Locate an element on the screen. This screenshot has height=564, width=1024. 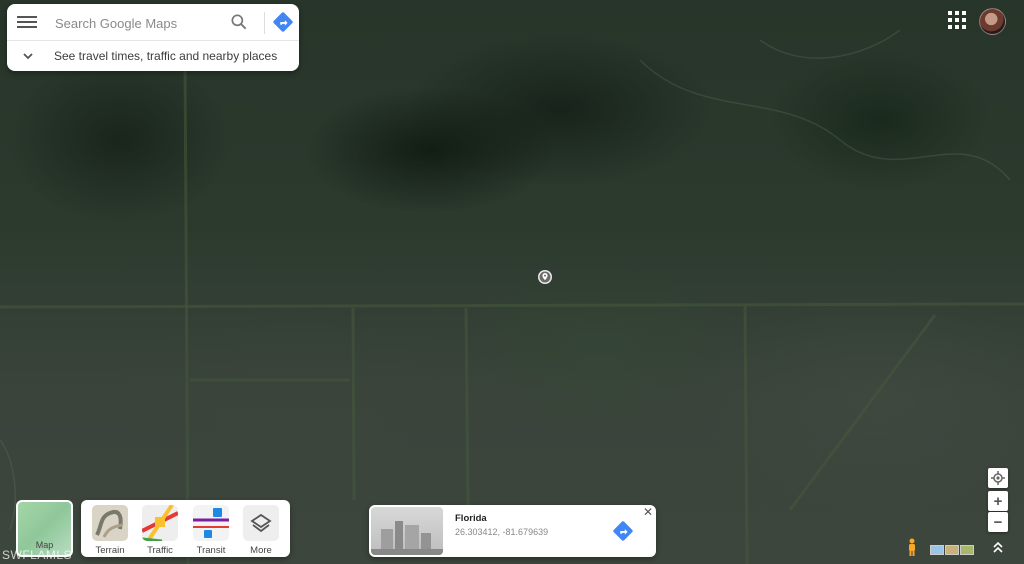
zoom-in-button: + is located at coordinates (998, 501).